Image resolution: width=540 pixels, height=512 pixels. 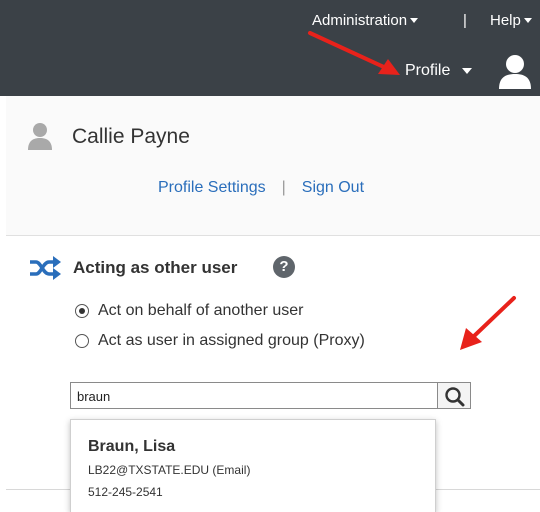 I want to click on sign-out-link: Sign Out, so click(x=333, y=188).